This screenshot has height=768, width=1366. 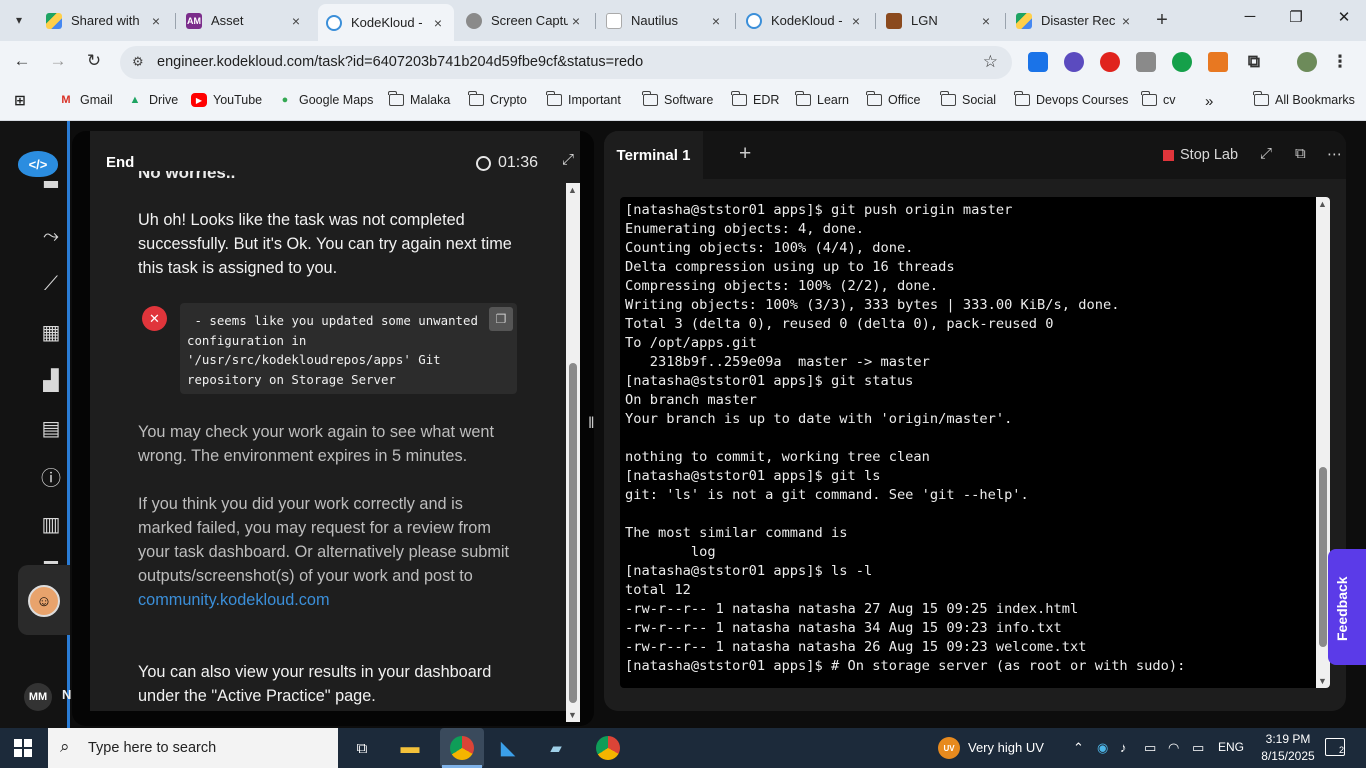 What do you see at coordinates (892, 99) in the screenshot?
I see `bookmark-office: Office` at bounding box center [892, 99].